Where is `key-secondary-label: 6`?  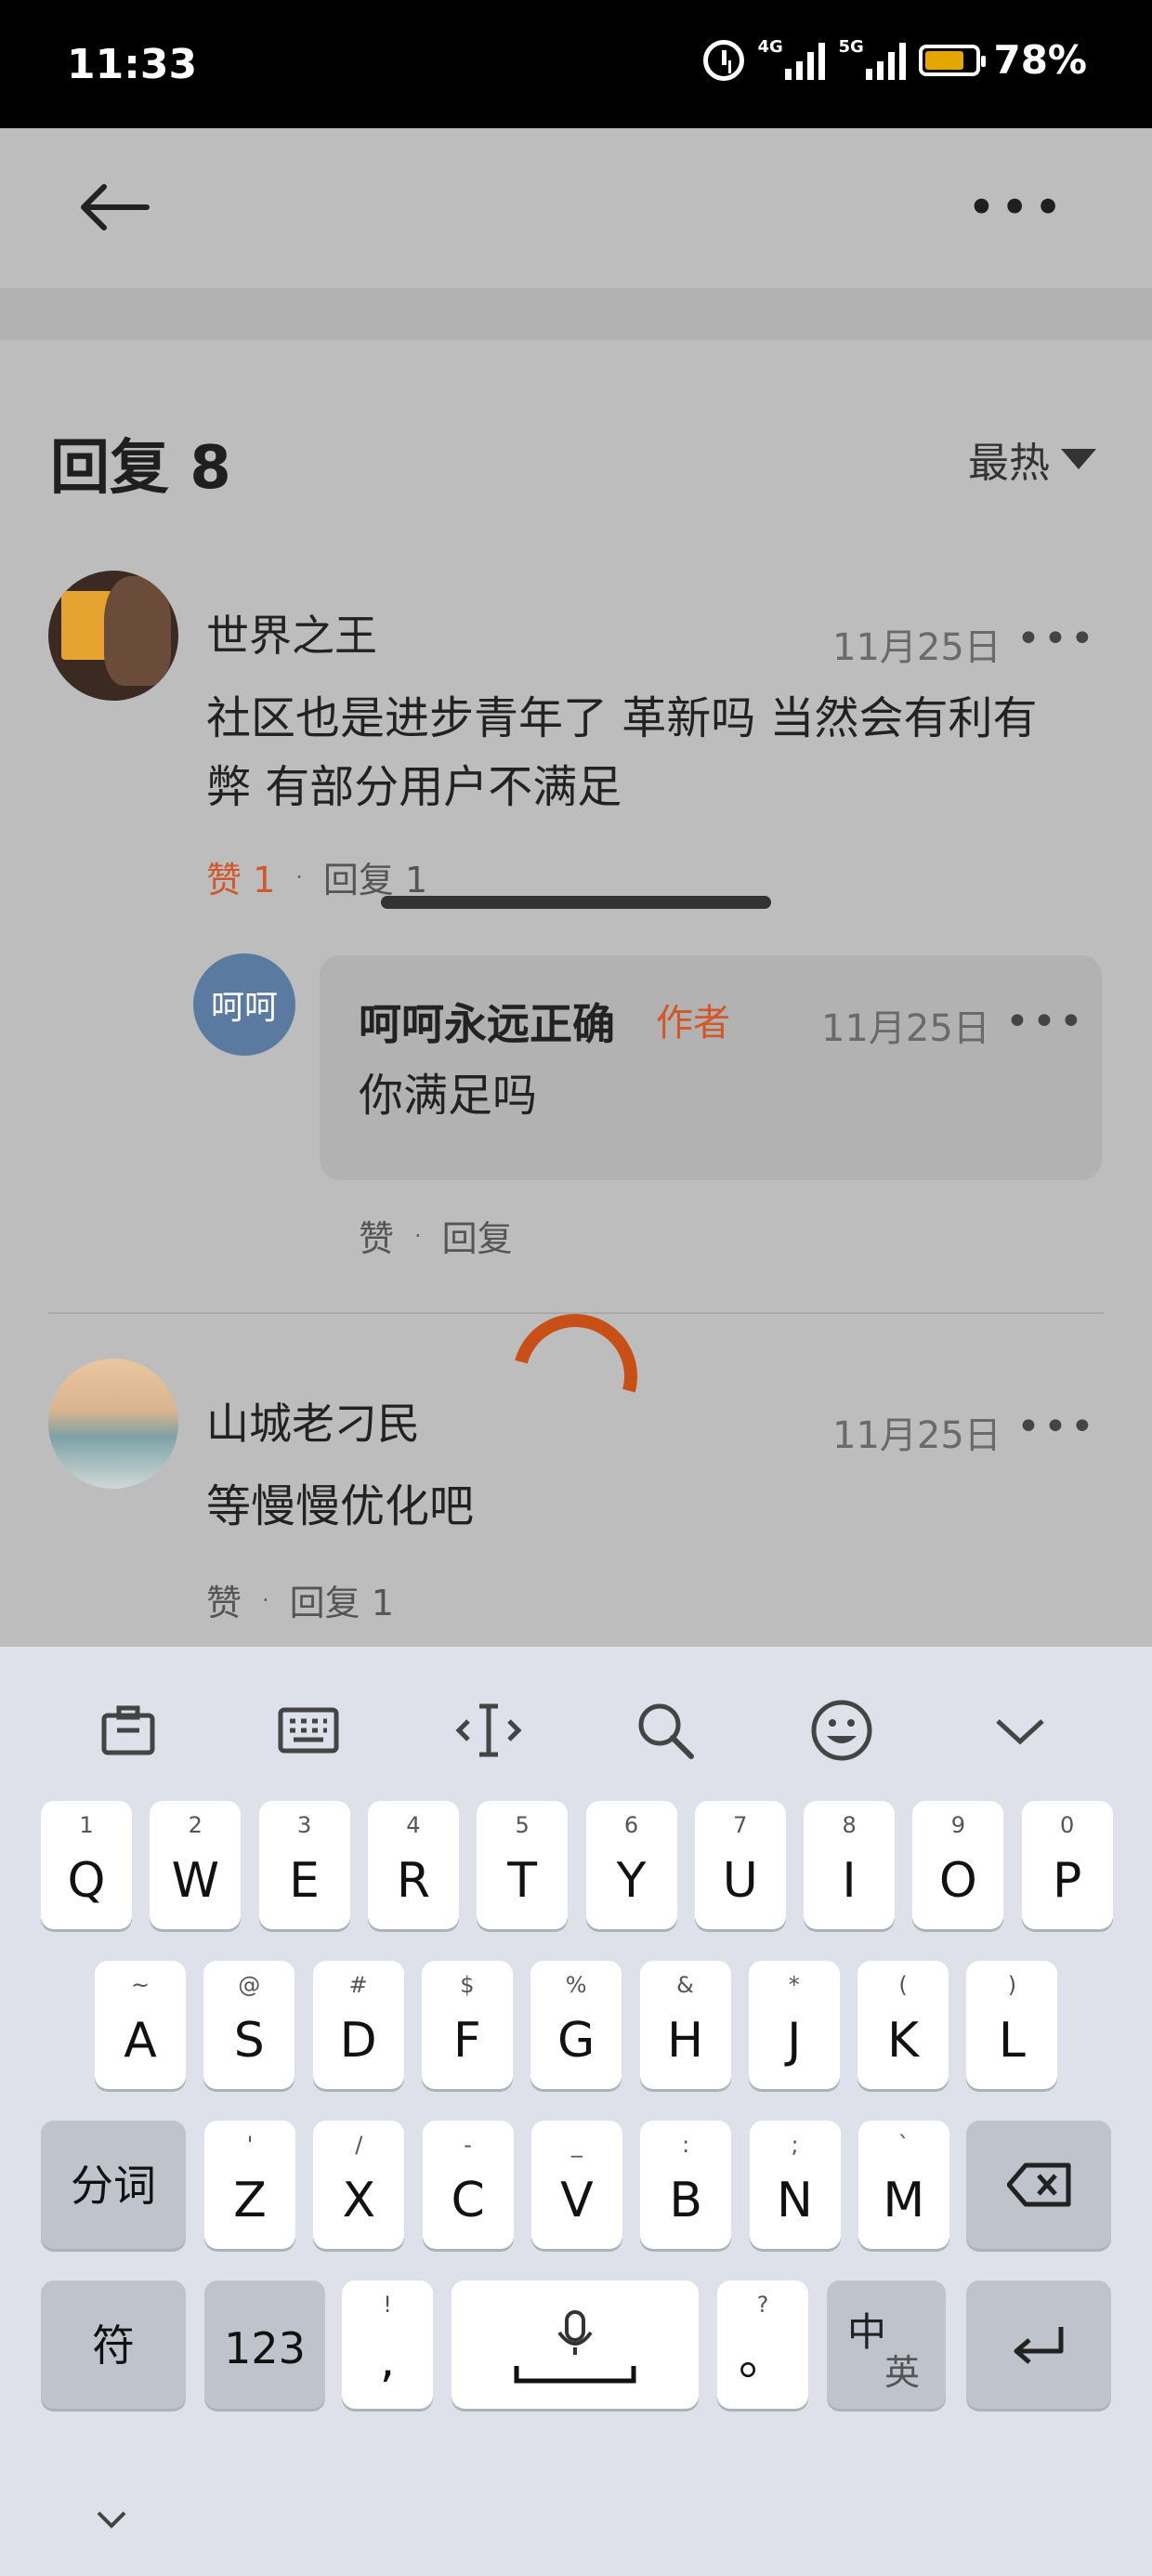 key-secondary-label: 6 is located at coordinates (631, 1825).